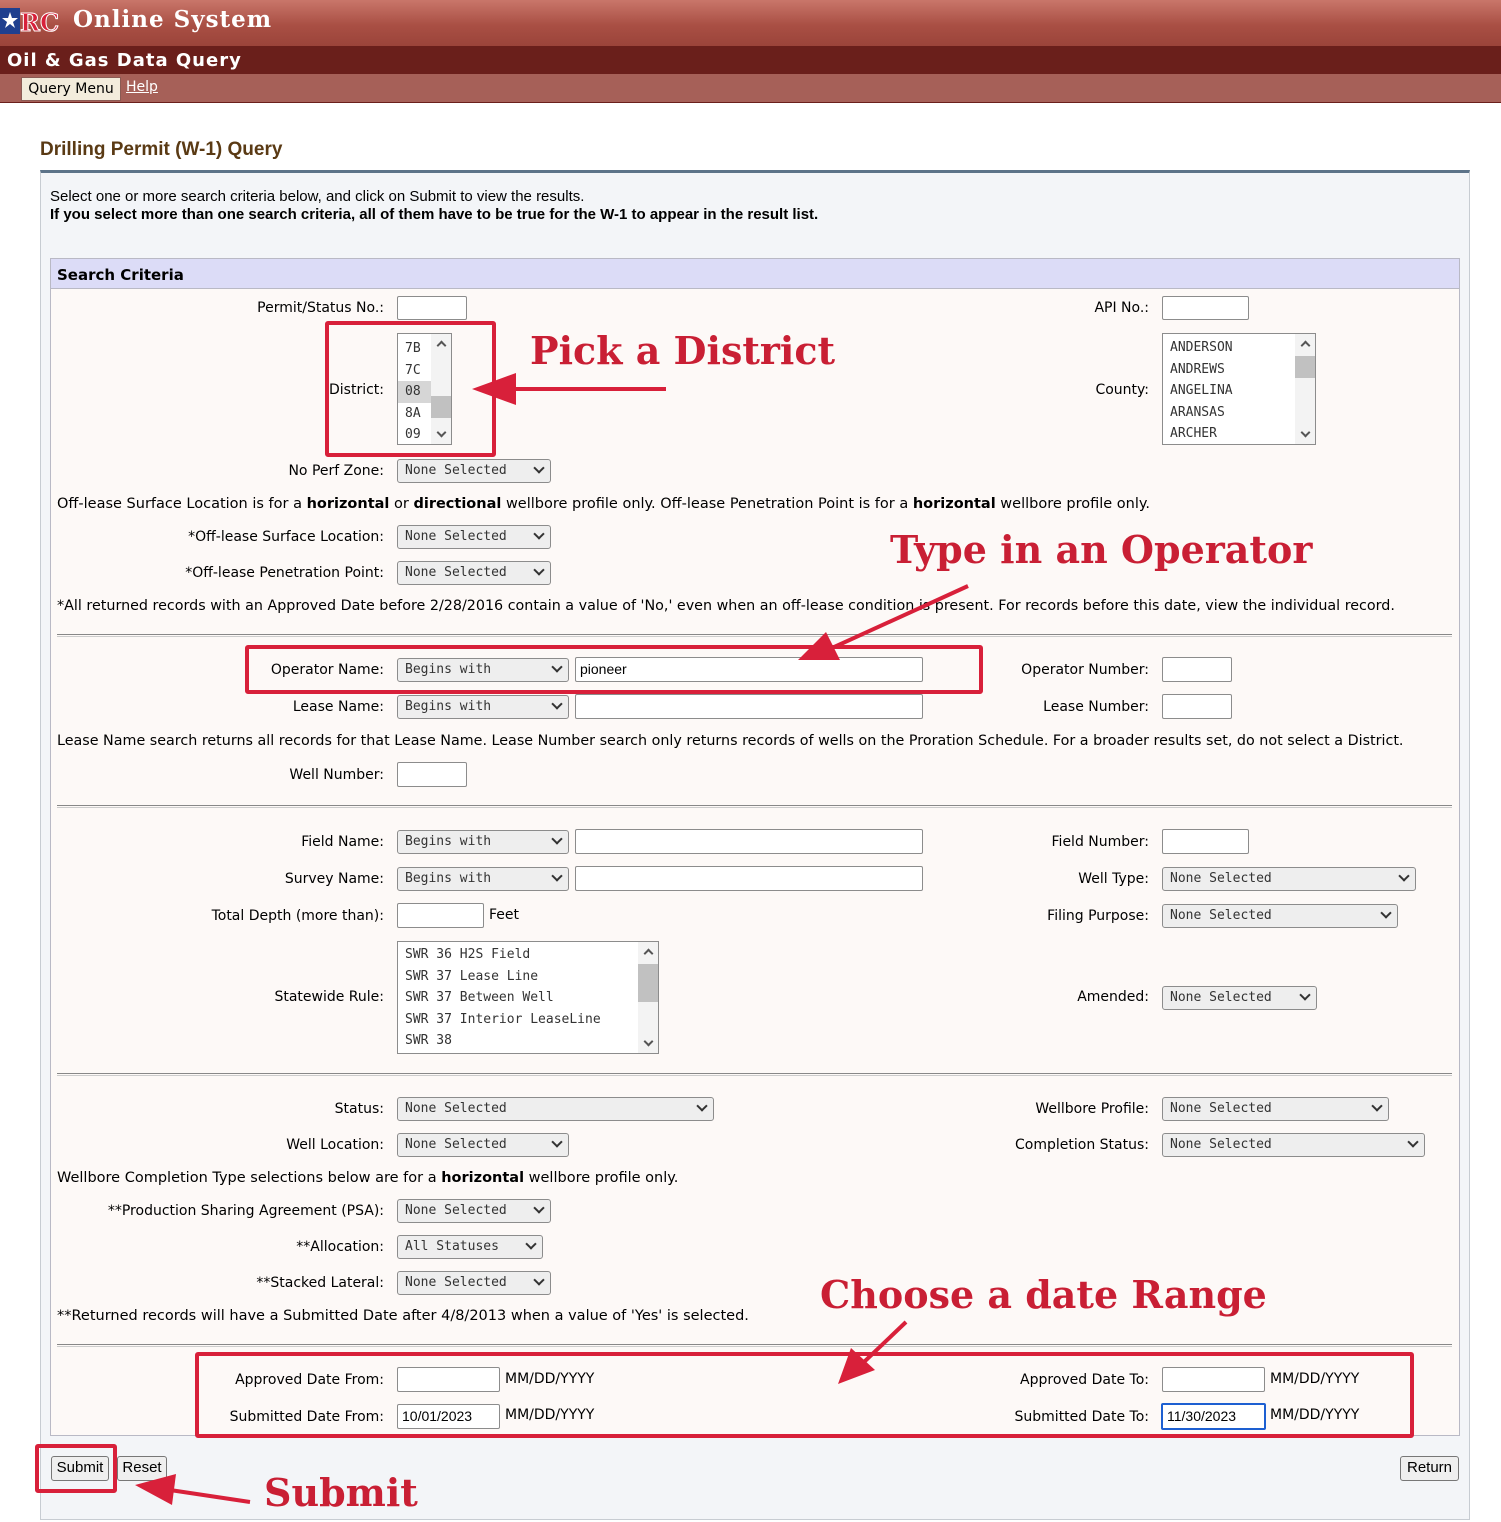 The image size is (1501, 1522). I want to click on filing-purpose-label: Filing Purpose:, so click(1098, 916).